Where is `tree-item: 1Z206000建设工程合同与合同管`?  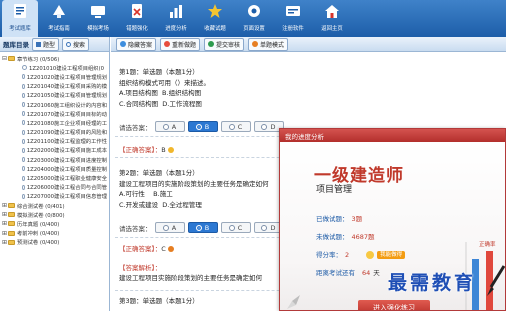 tree-item: 1Z206000建设工程合同与合同管 is located at coordinates (54, 187).